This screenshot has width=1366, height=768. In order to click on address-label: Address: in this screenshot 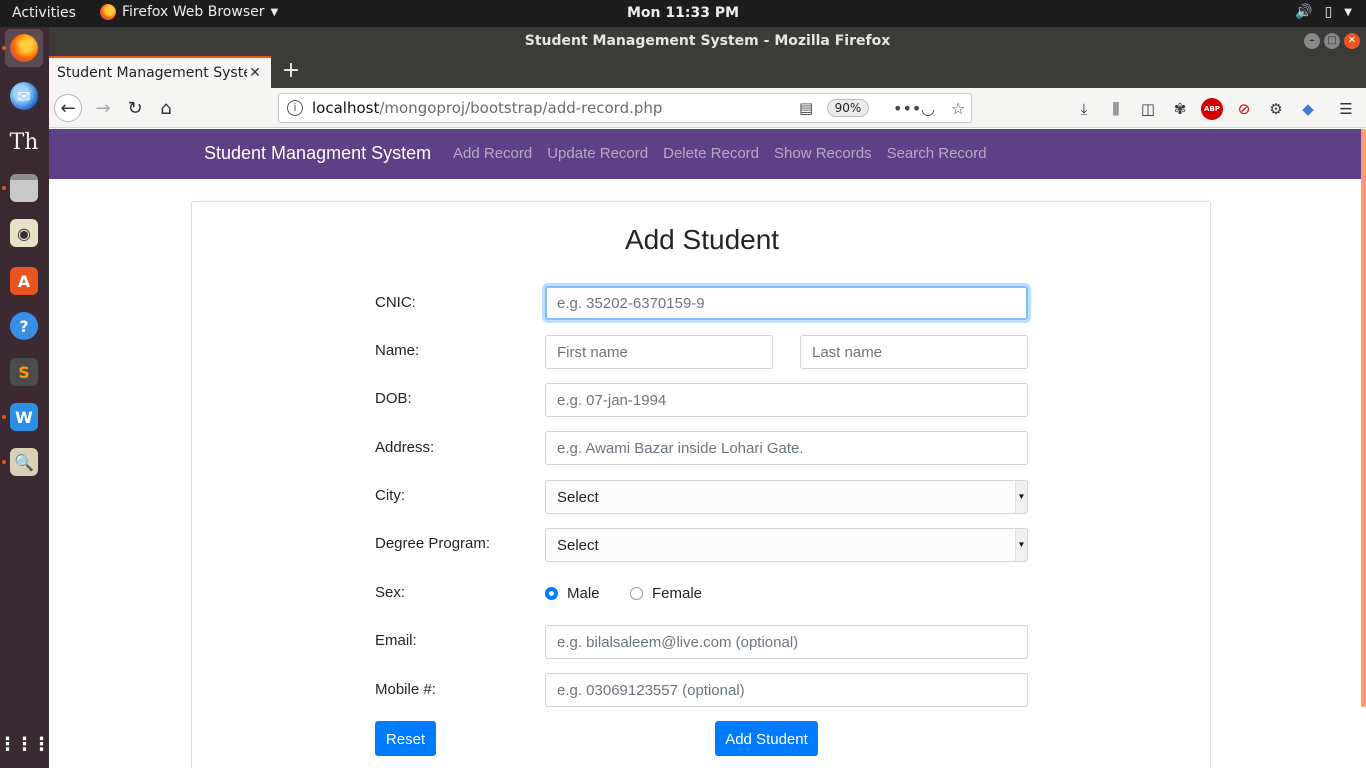, I will do `click(405, 447)`.